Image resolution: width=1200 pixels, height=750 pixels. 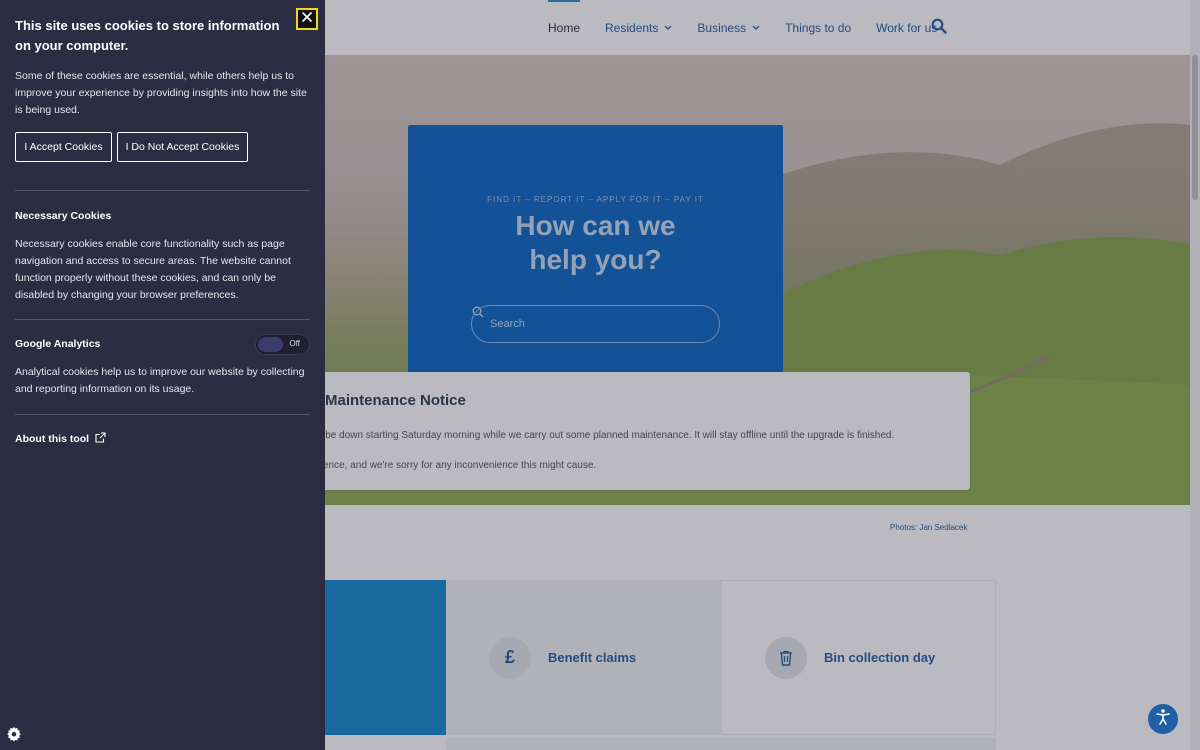 I want to click on notice-title: Maintenance Notice, so click(x=395, y=400).